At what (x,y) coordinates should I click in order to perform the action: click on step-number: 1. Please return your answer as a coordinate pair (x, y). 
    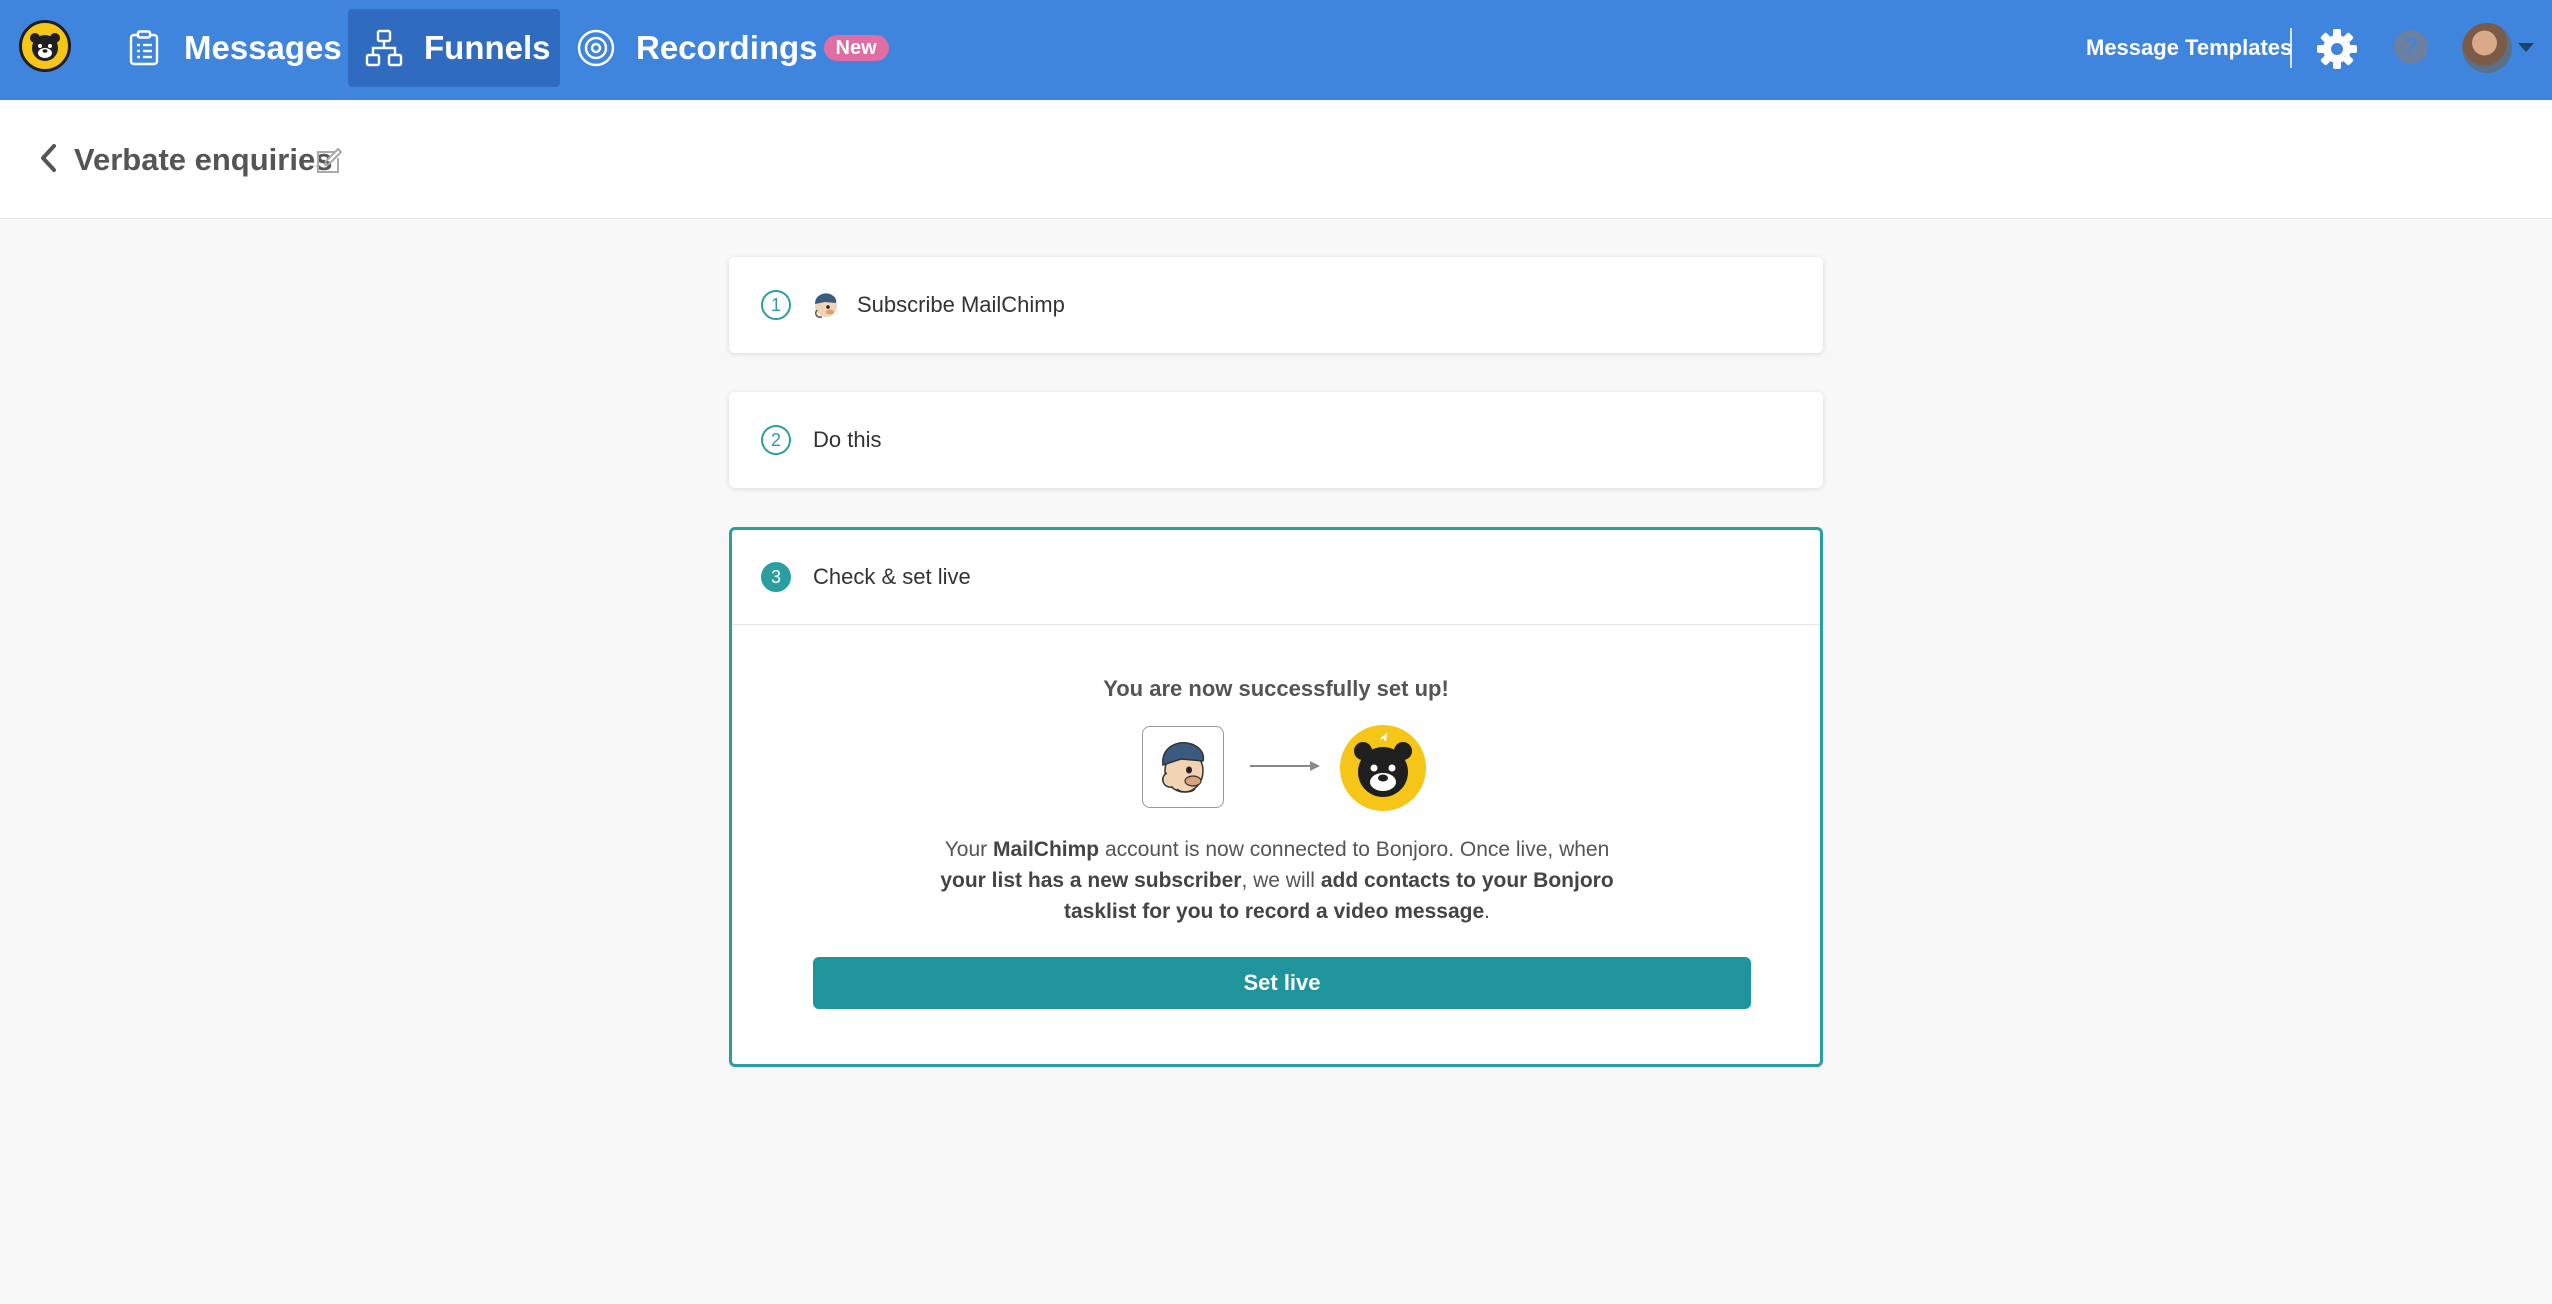
    Looking at the image, I should click on (776, 305).